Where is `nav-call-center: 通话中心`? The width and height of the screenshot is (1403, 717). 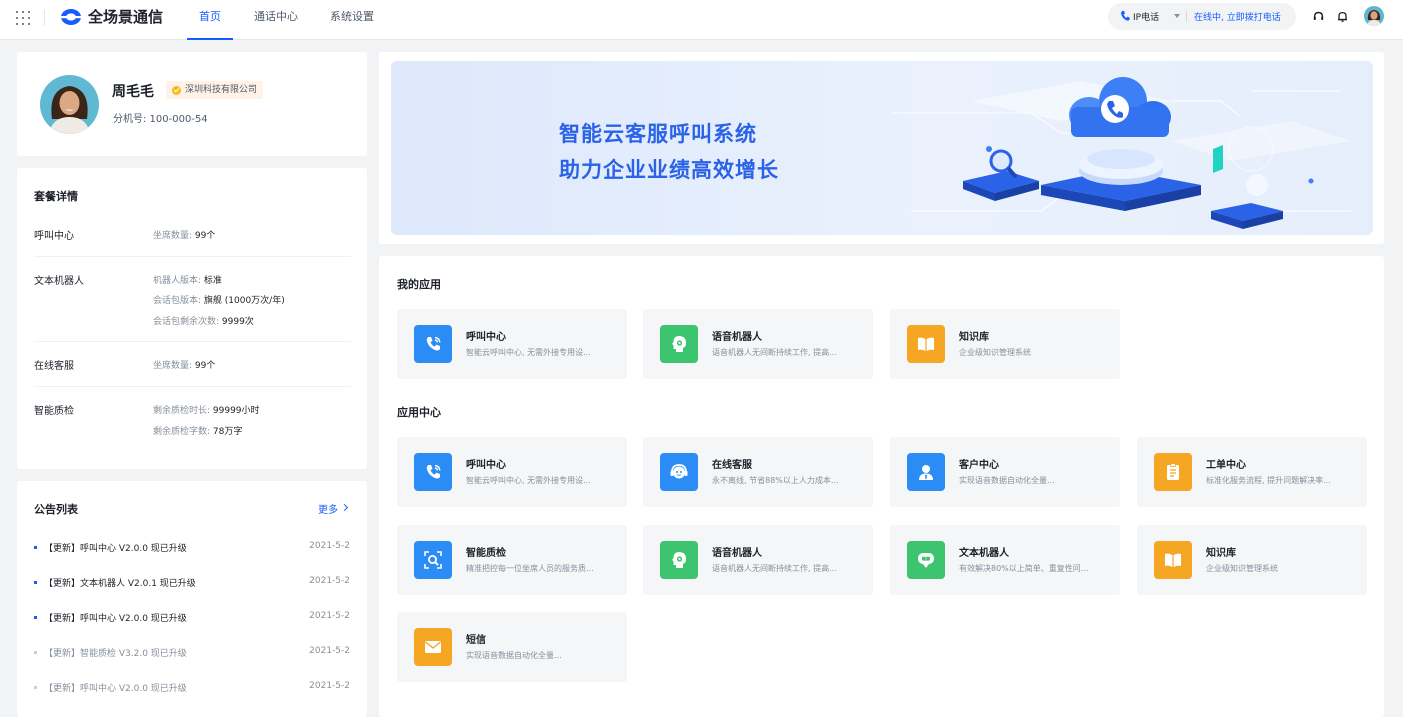 nav-call-center: 通话中心 is located at coordinates (276, 20).